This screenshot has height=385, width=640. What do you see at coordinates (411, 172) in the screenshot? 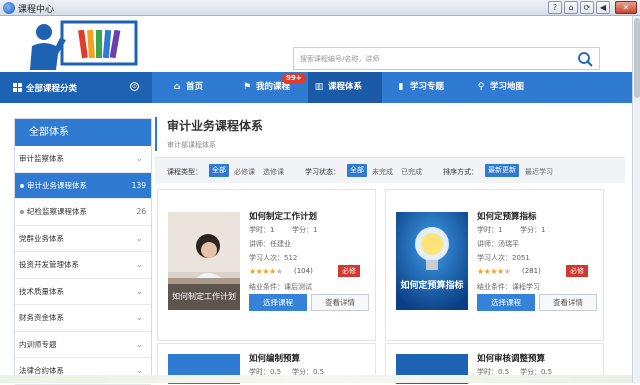
I see `status-filter-complete: 已完成` at bounding box center [411, 172].